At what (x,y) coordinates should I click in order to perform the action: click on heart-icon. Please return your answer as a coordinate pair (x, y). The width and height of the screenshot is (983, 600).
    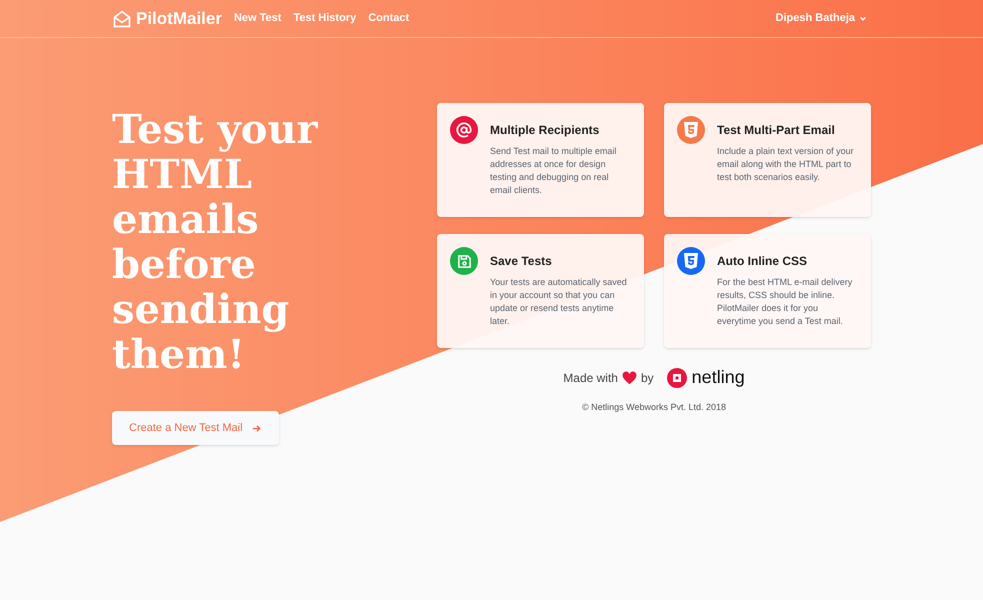
    Looking at the image, I should click on (629, 377).